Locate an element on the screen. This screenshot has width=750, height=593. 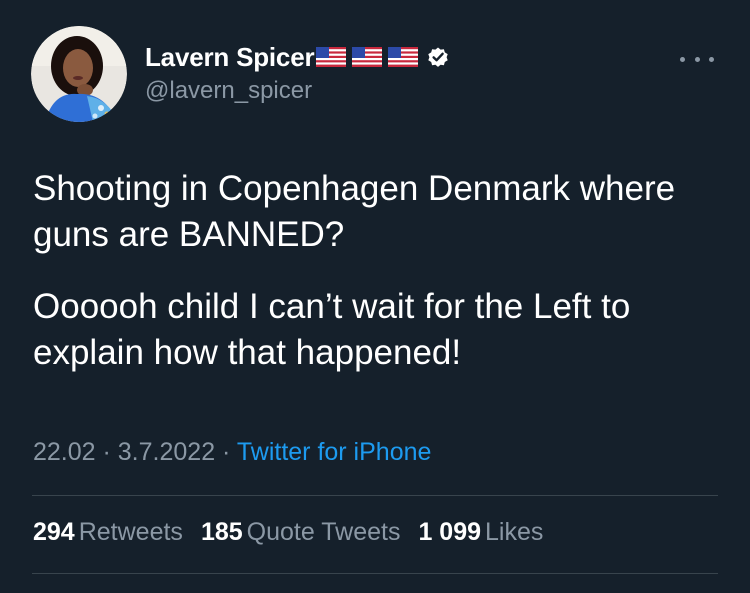
avatar is located at coordinates (79, 74).